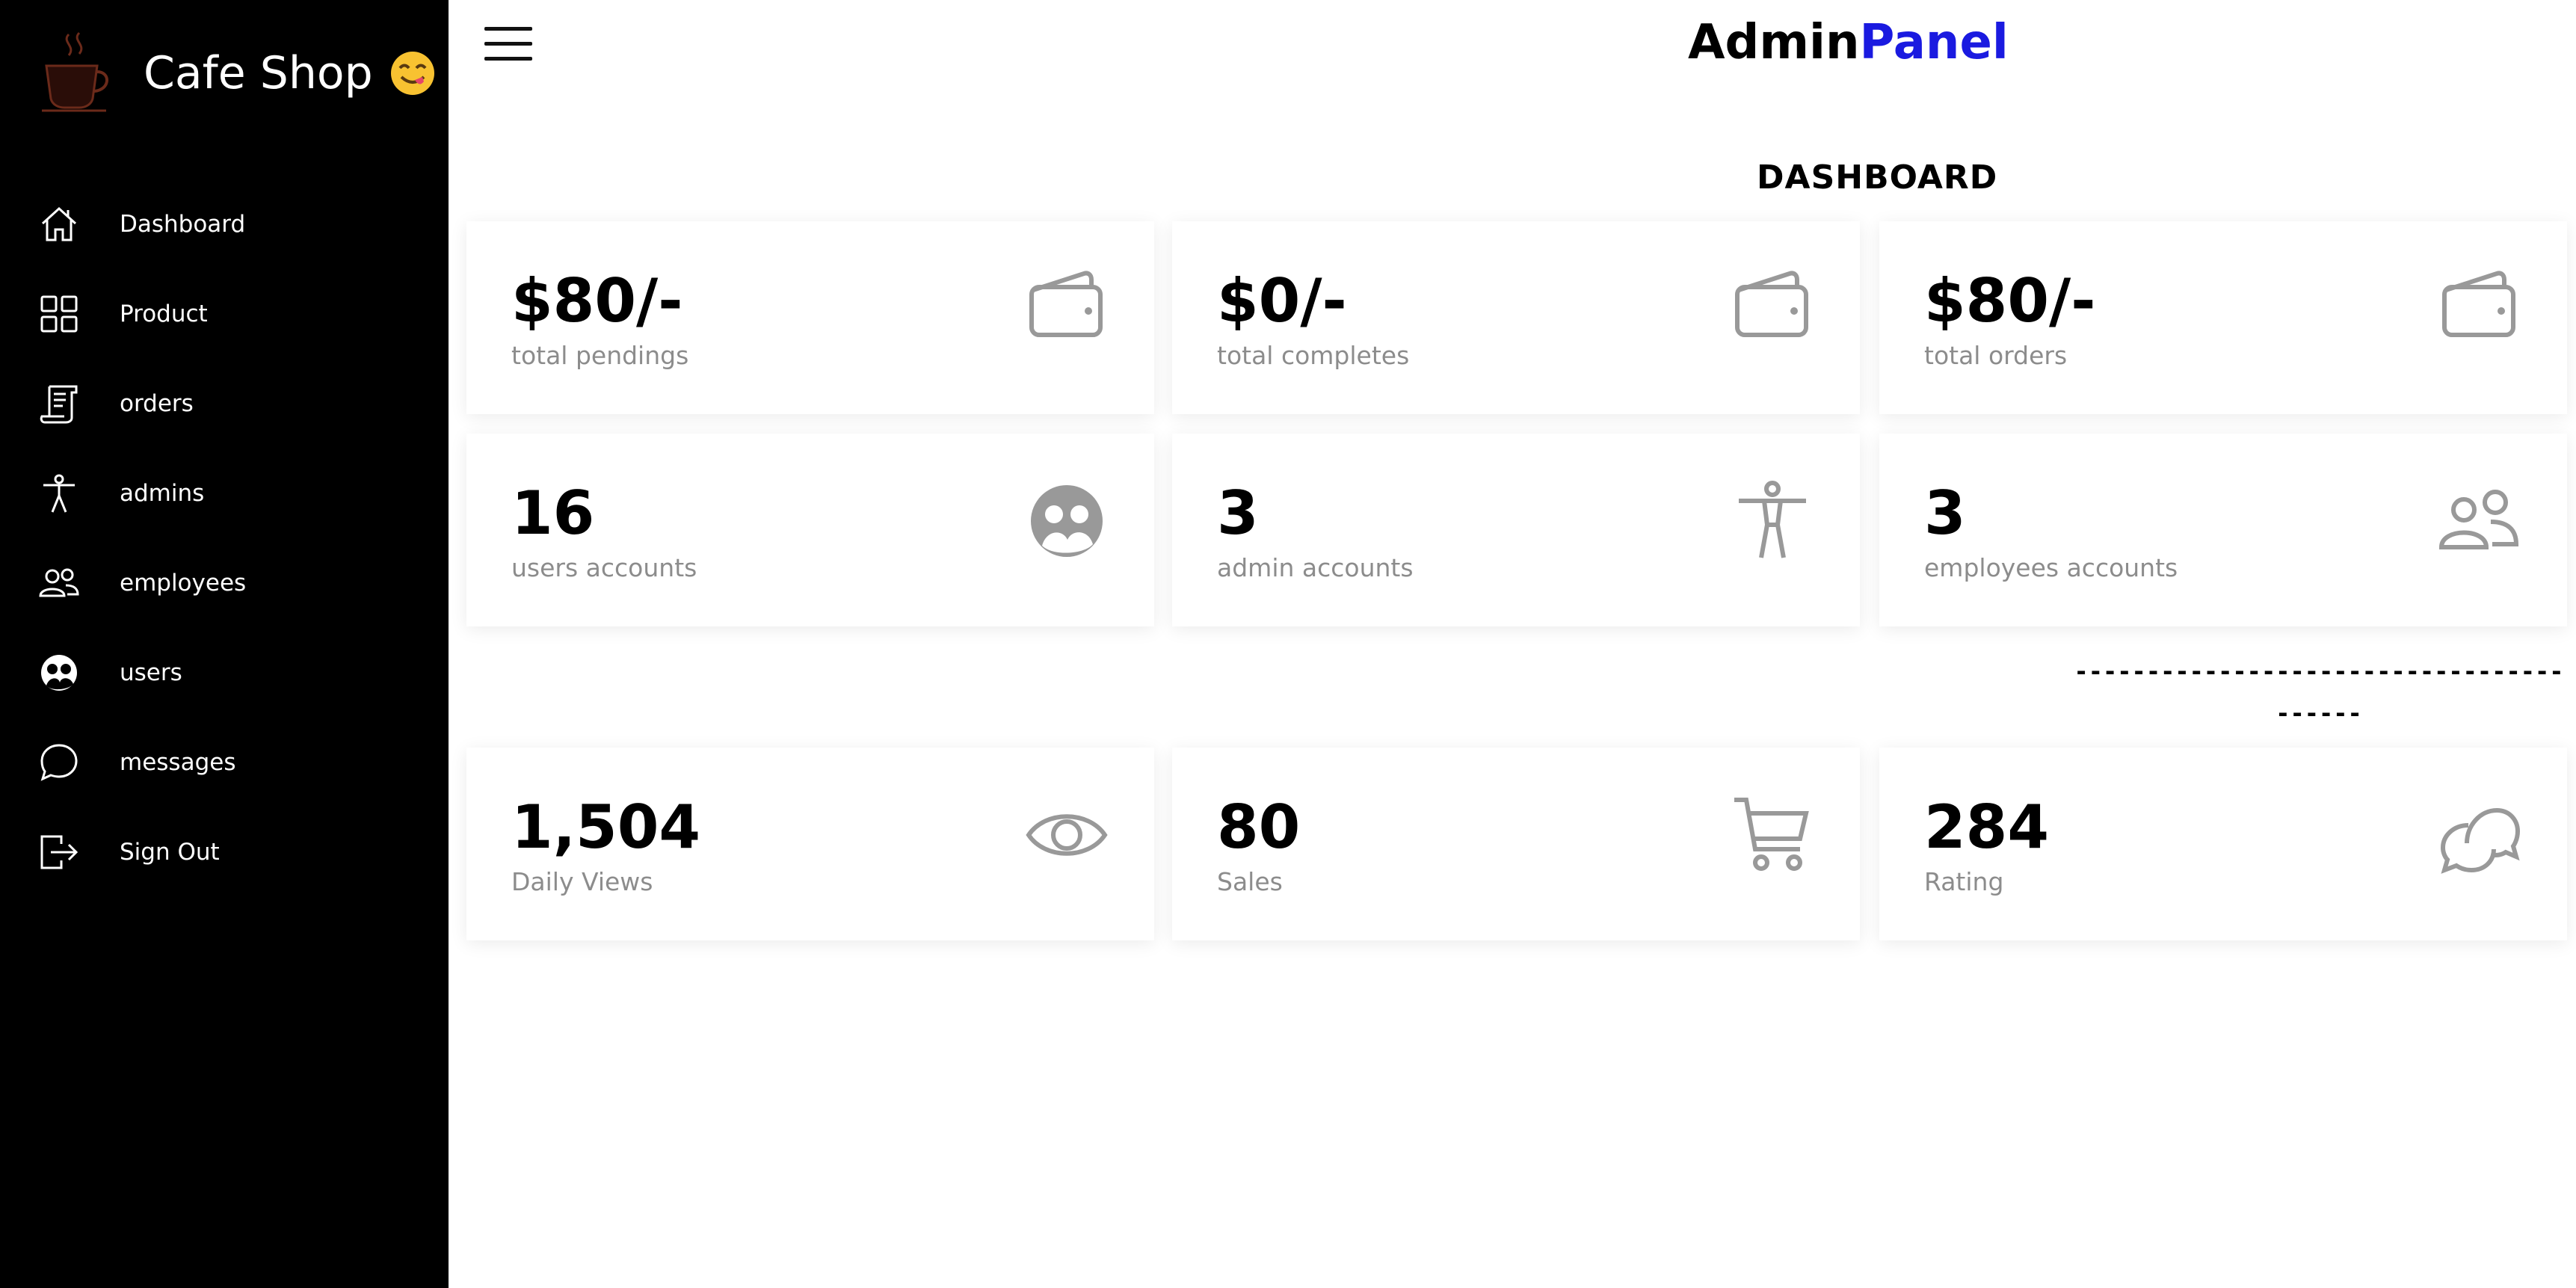 This screenshot has width=2576, height=1288. What do you see at coordinates (2051, 567) in the screenshot?
I see `stat-label: employees accounts` at bounding box center [2051, 567].